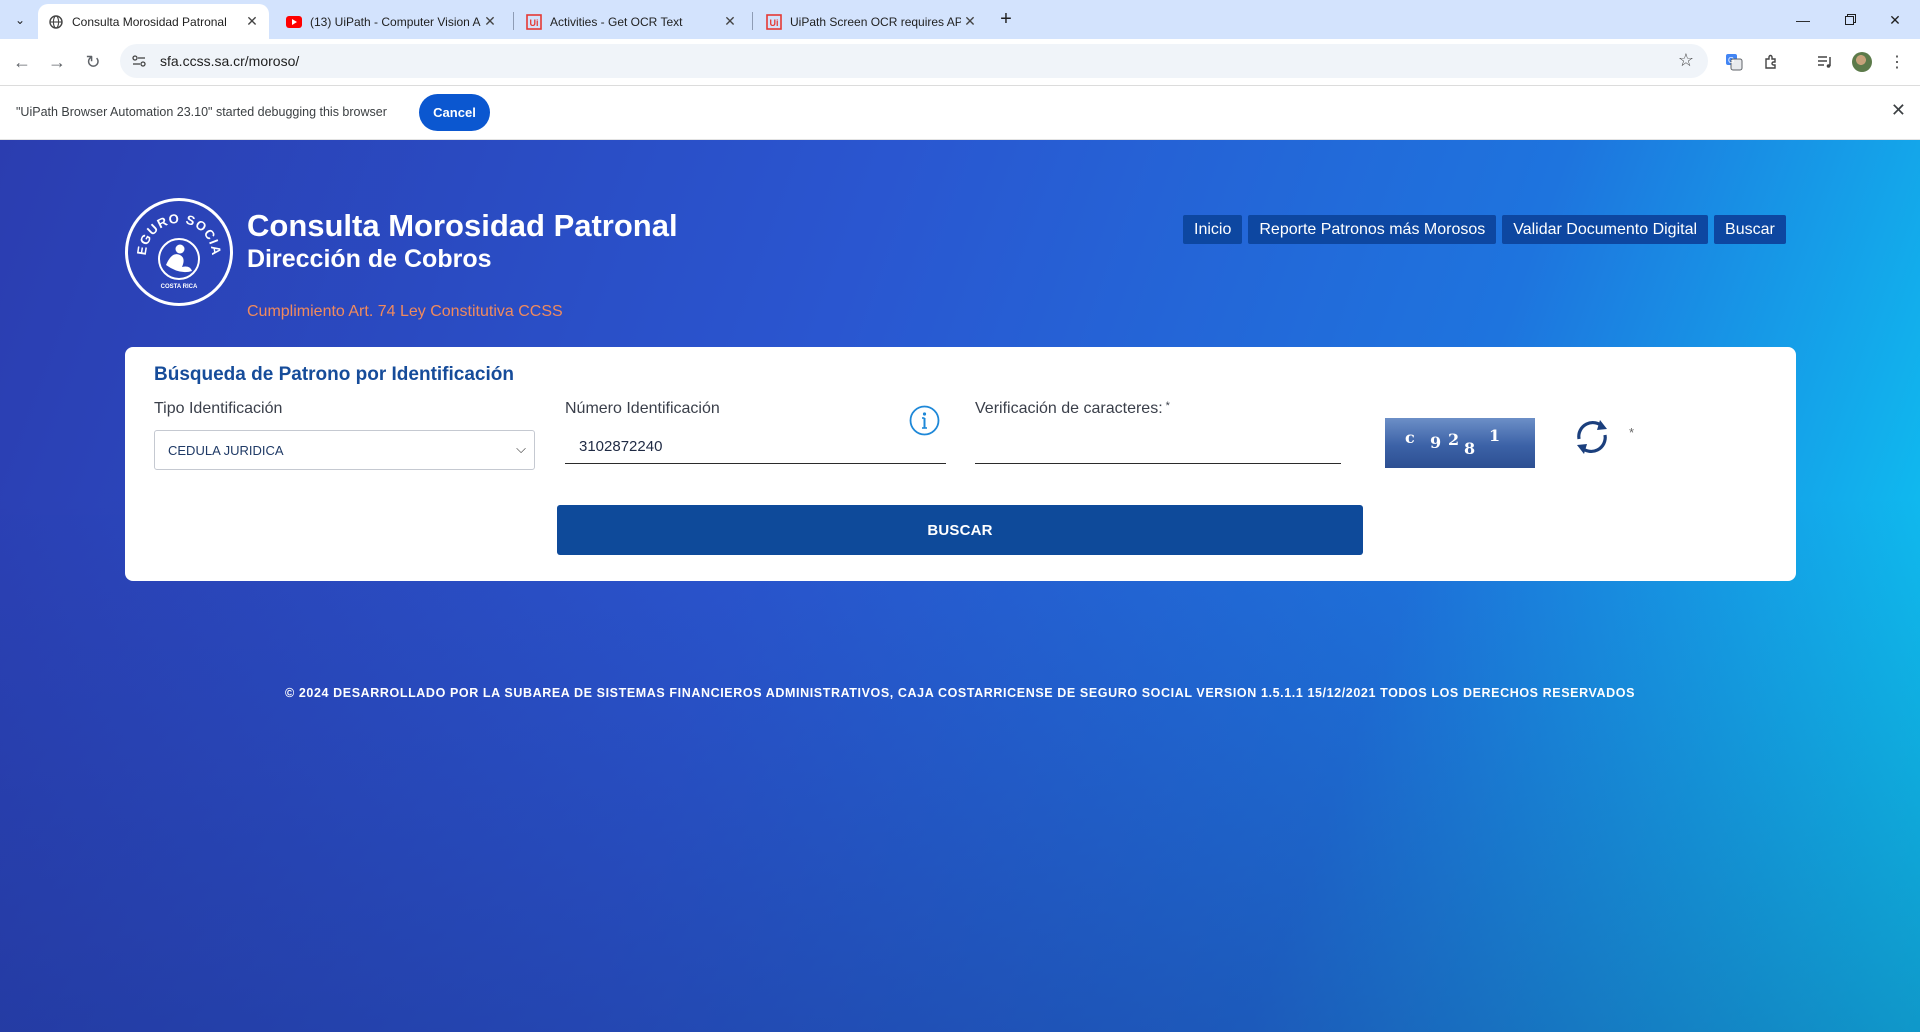 Image resolution: width=1920 pixels, height=1032 pixels. I want to click on reload-button: ↻, so click(93, 62).